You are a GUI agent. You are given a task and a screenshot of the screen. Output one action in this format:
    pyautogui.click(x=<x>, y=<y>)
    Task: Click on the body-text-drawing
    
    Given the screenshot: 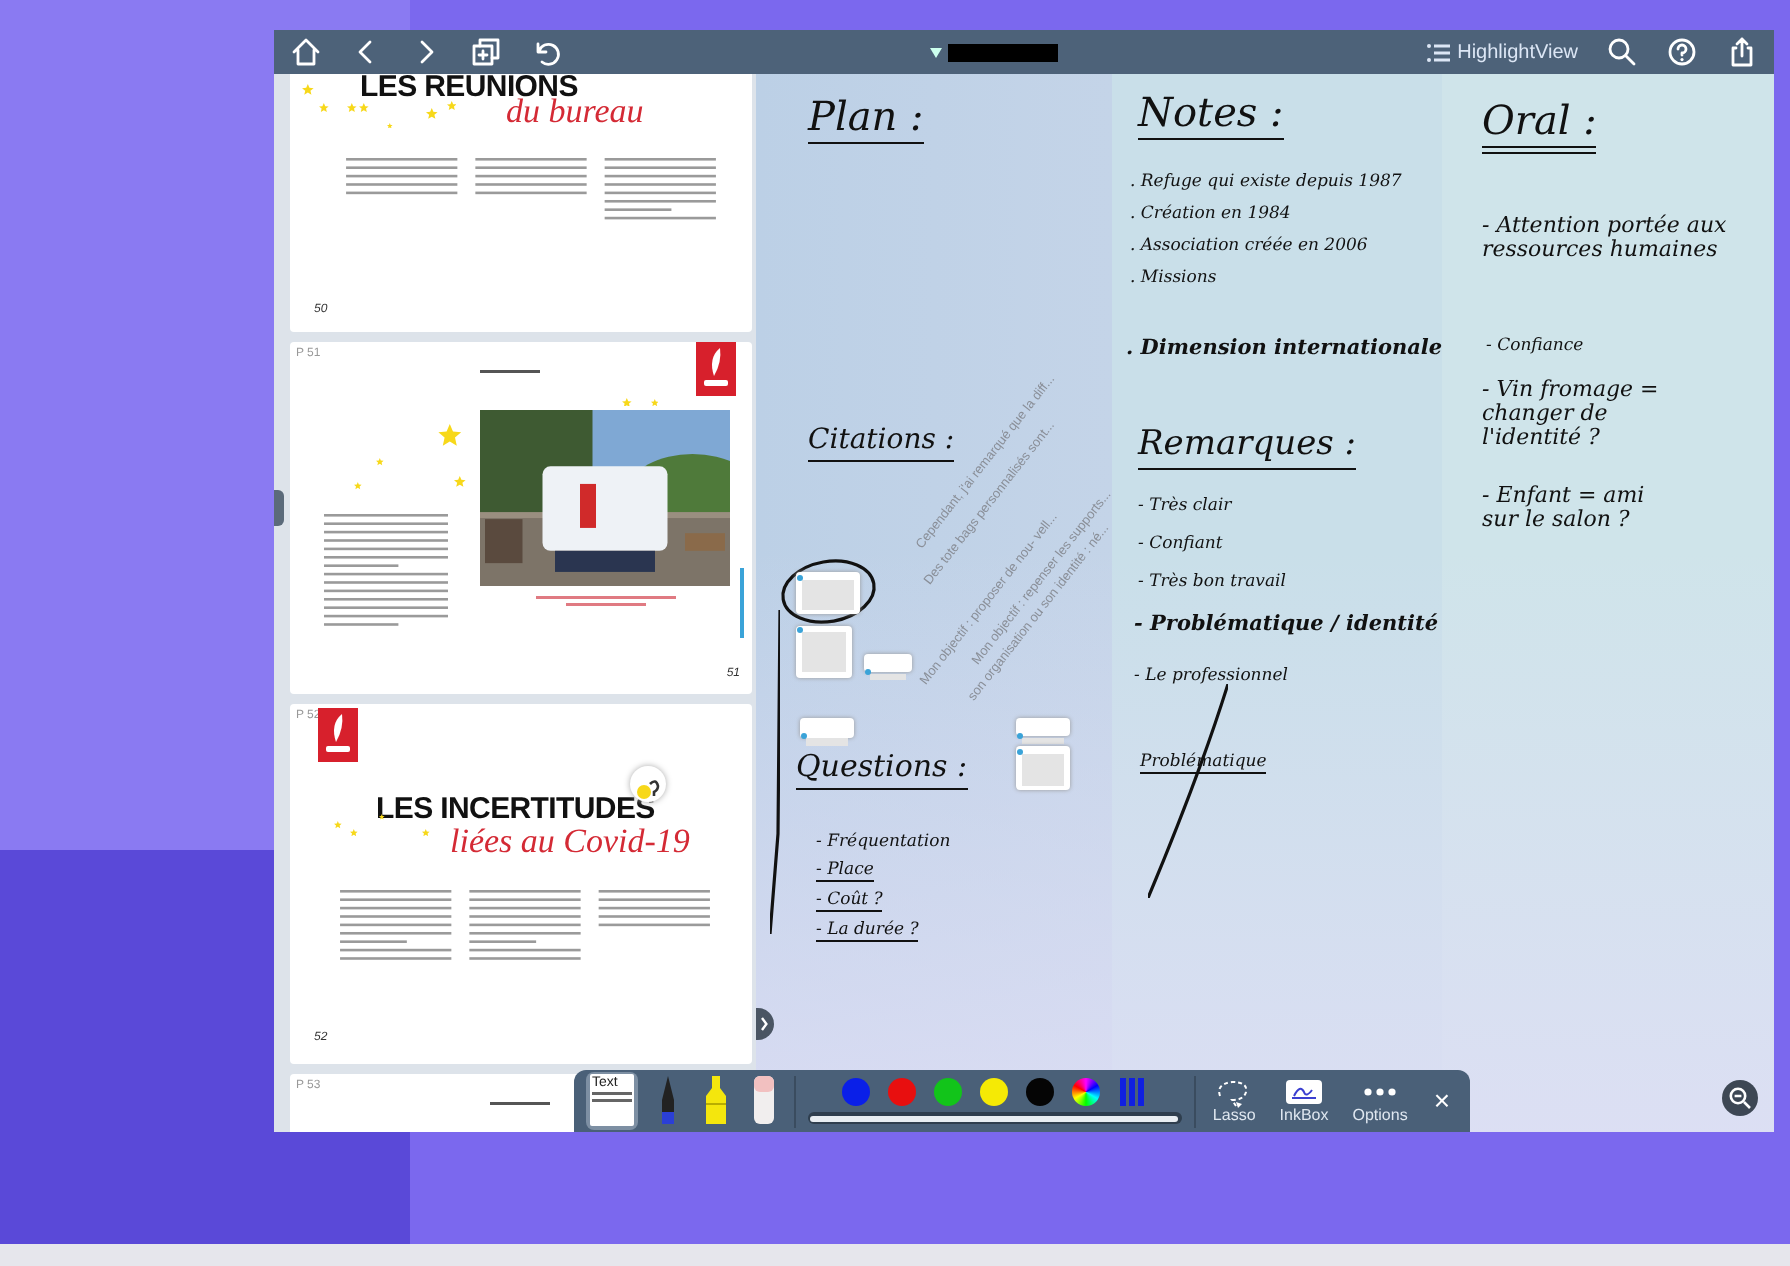 What is the action you would take?
    pyautogui.click(x=386, y=570)
    